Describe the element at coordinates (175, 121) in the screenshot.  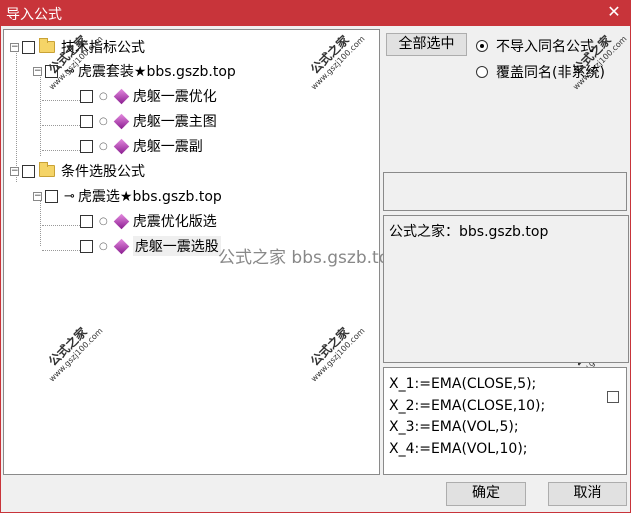
I see `tree-node-label: 虎躯一震主图` at that location.